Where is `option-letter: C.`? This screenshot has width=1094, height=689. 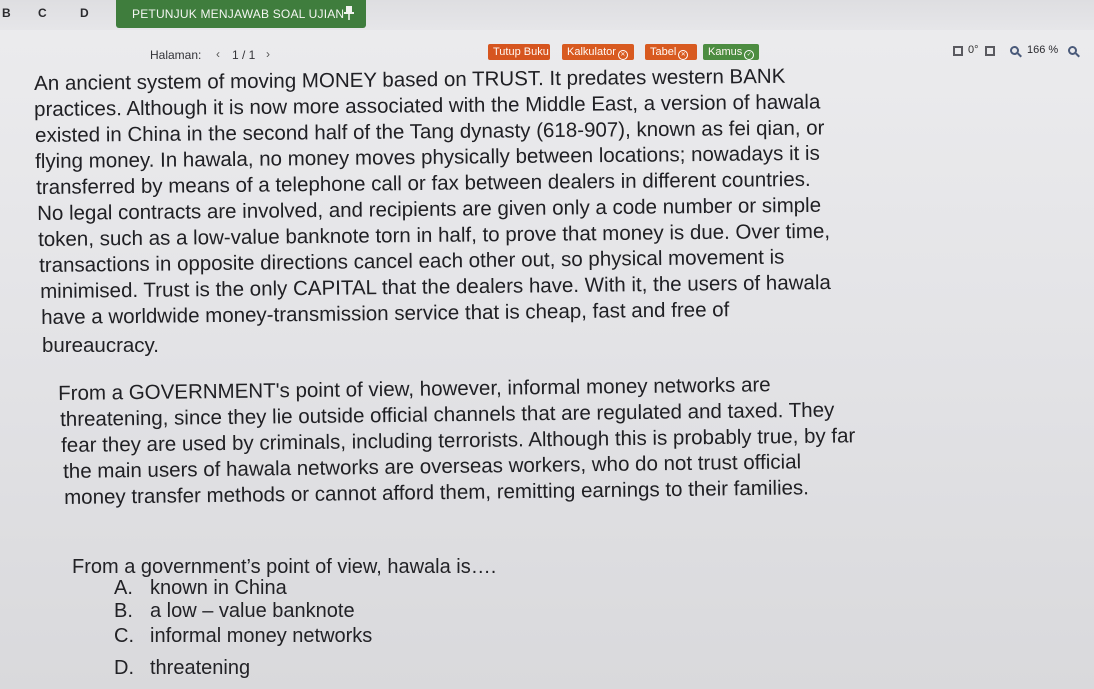
option-letter: C. is located at coordinates (124, 636).